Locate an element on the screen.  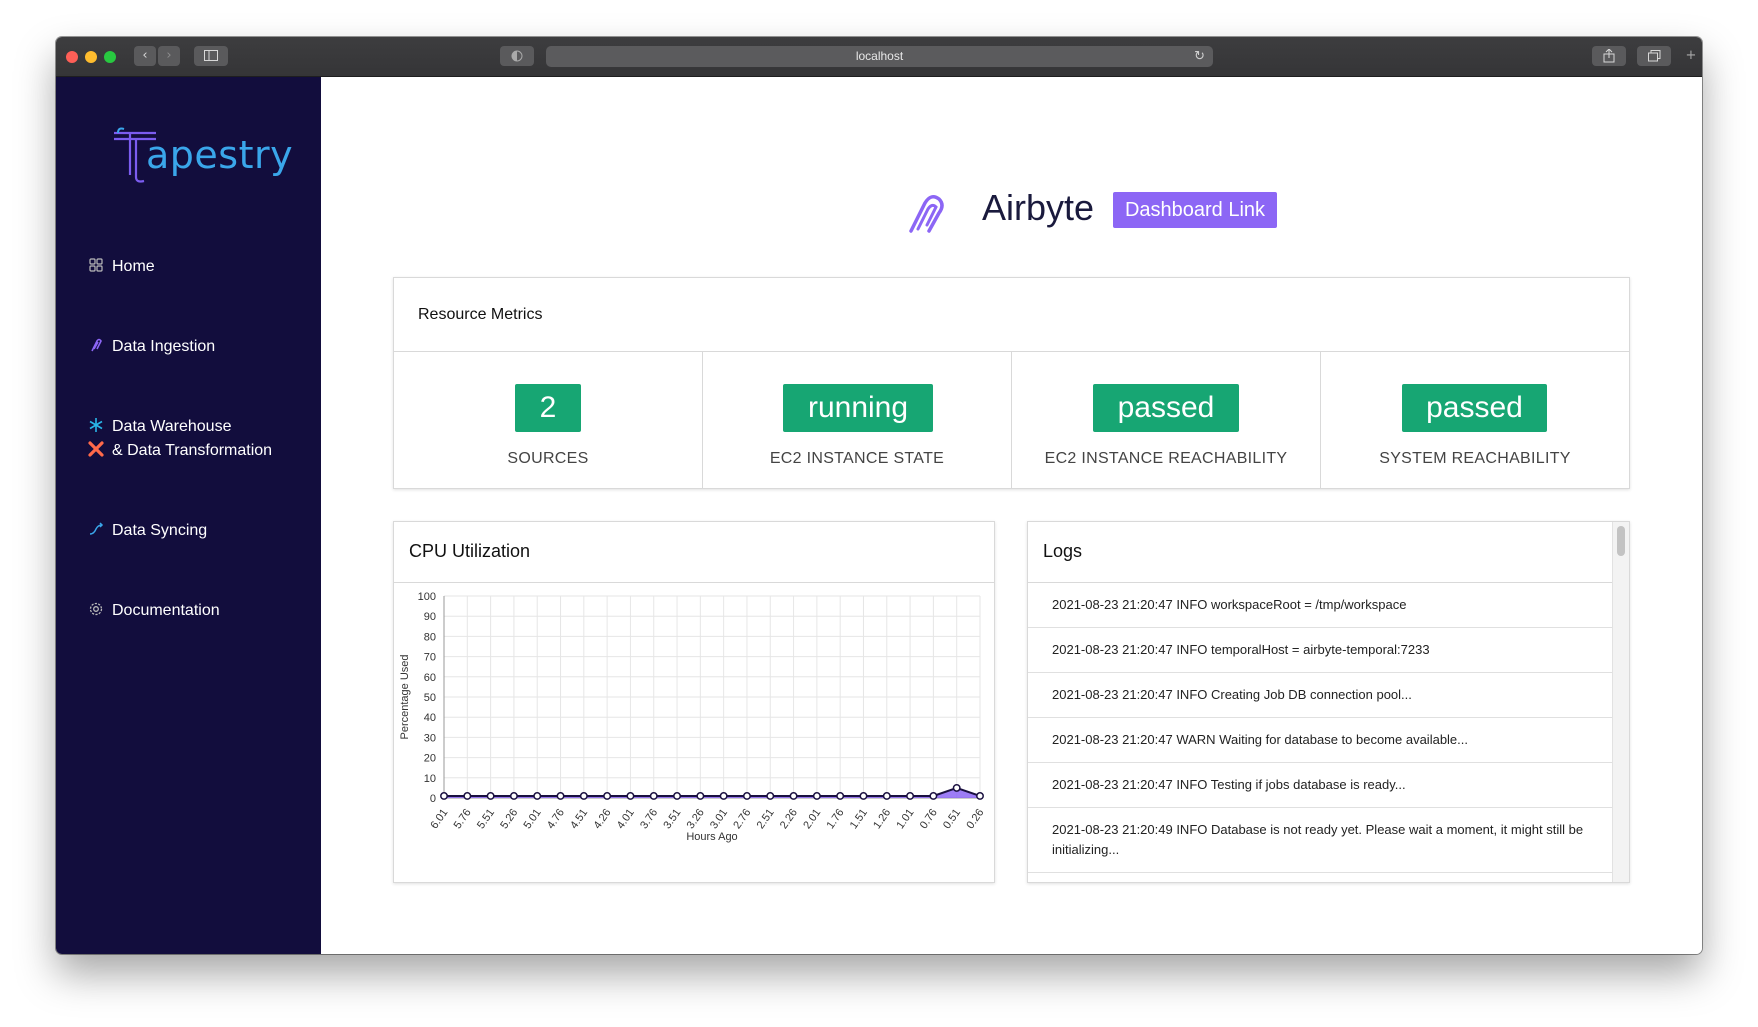
page-title: Airbyte is located at coordinates (1038, 207).